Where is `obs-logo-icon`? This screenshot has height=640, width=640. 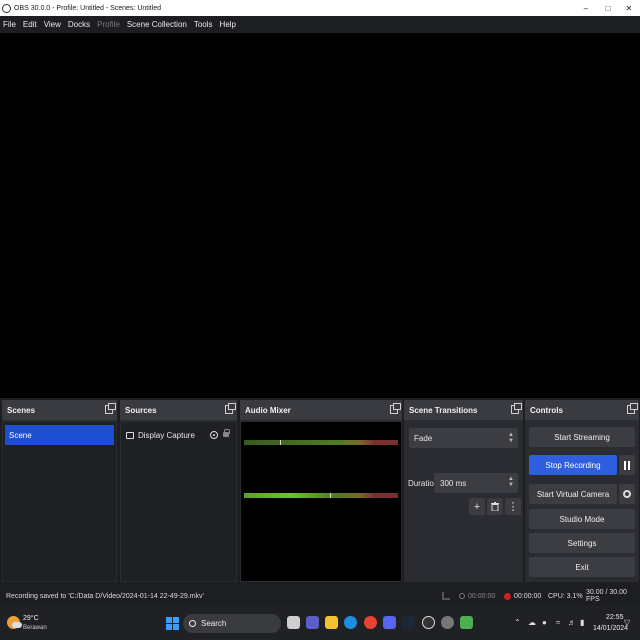
obs-logo-icon is located at coordinates (6, 8).